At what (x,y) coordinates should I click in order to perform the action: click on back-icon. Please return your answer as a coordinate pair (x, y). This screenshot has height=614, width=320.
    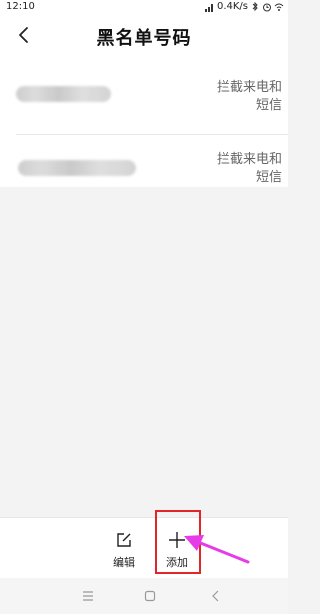
    Looking at the image, I should click on (215, 596).